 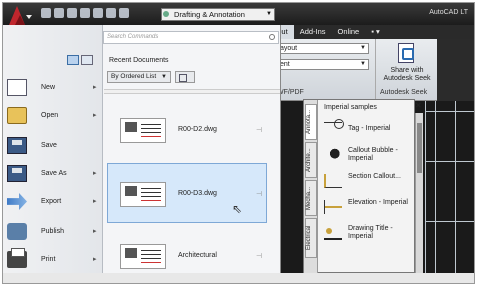 I want to click on new-icon, so click(x=46, y=13).